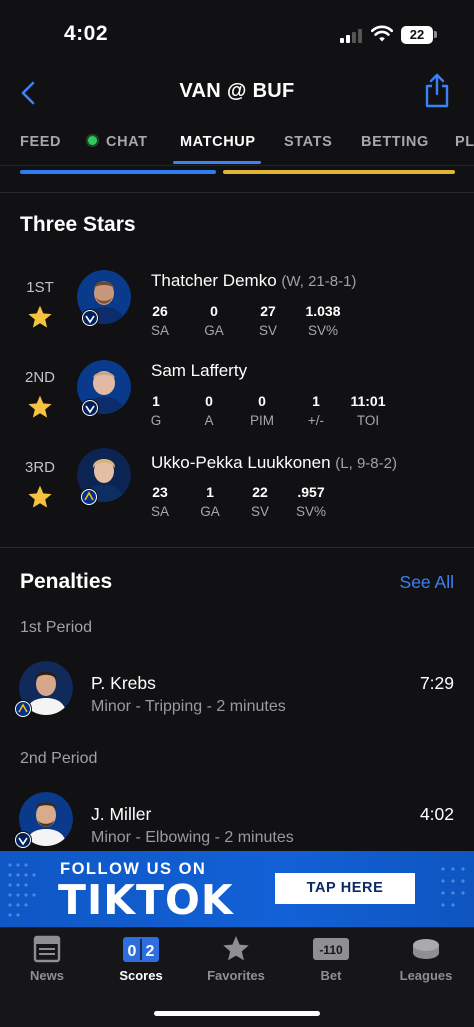 The height and width of the screenshot is (1027, 474). I want to click on stat-cell: 11:01 TOI, so click(368, 410).